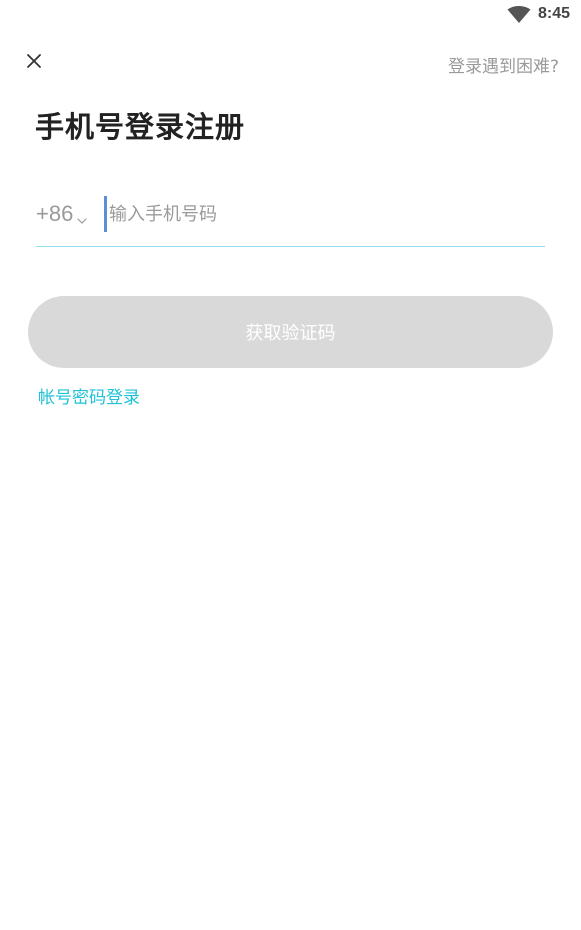 The image size is (581, 930). I want to click on chevron-down-icon, so click(82, 217).